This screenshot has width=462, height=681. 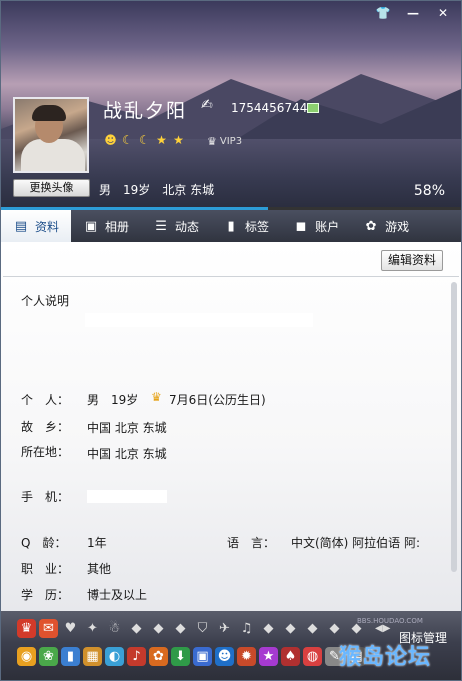 What do you see at coordinates (212, 141) in the screenshot?
I see `vip-icon: ♛` at bounding box center [212, 141].